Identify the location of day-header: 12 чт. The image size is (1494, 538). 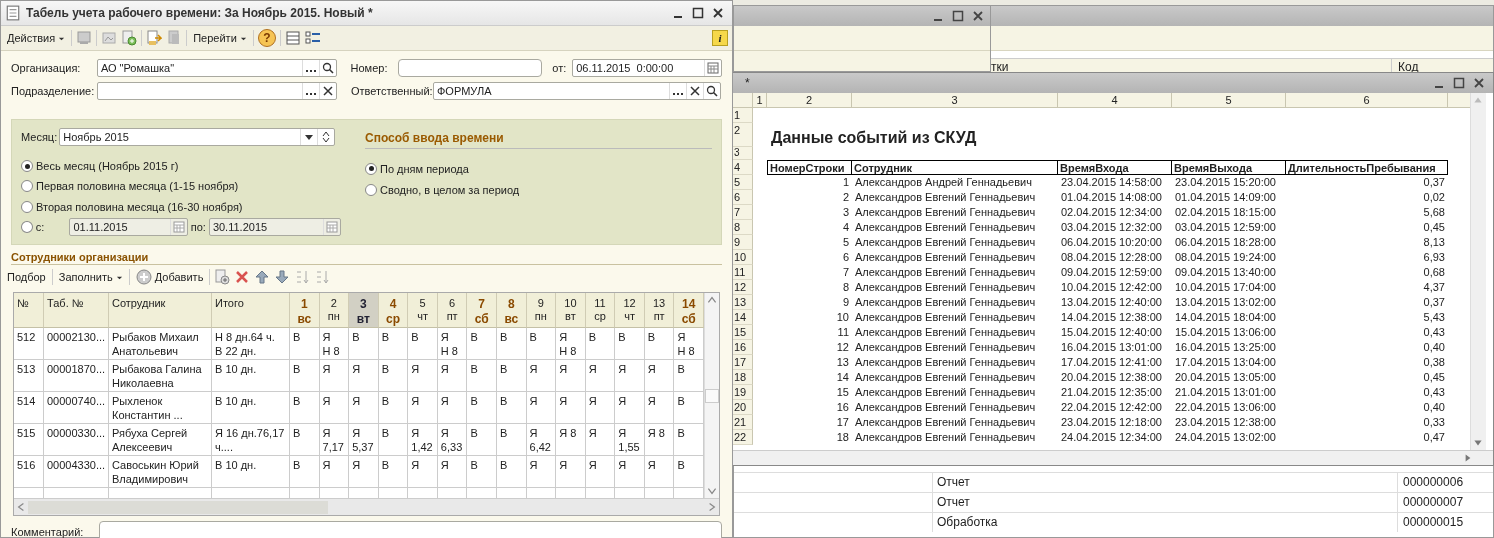
(630, 310).